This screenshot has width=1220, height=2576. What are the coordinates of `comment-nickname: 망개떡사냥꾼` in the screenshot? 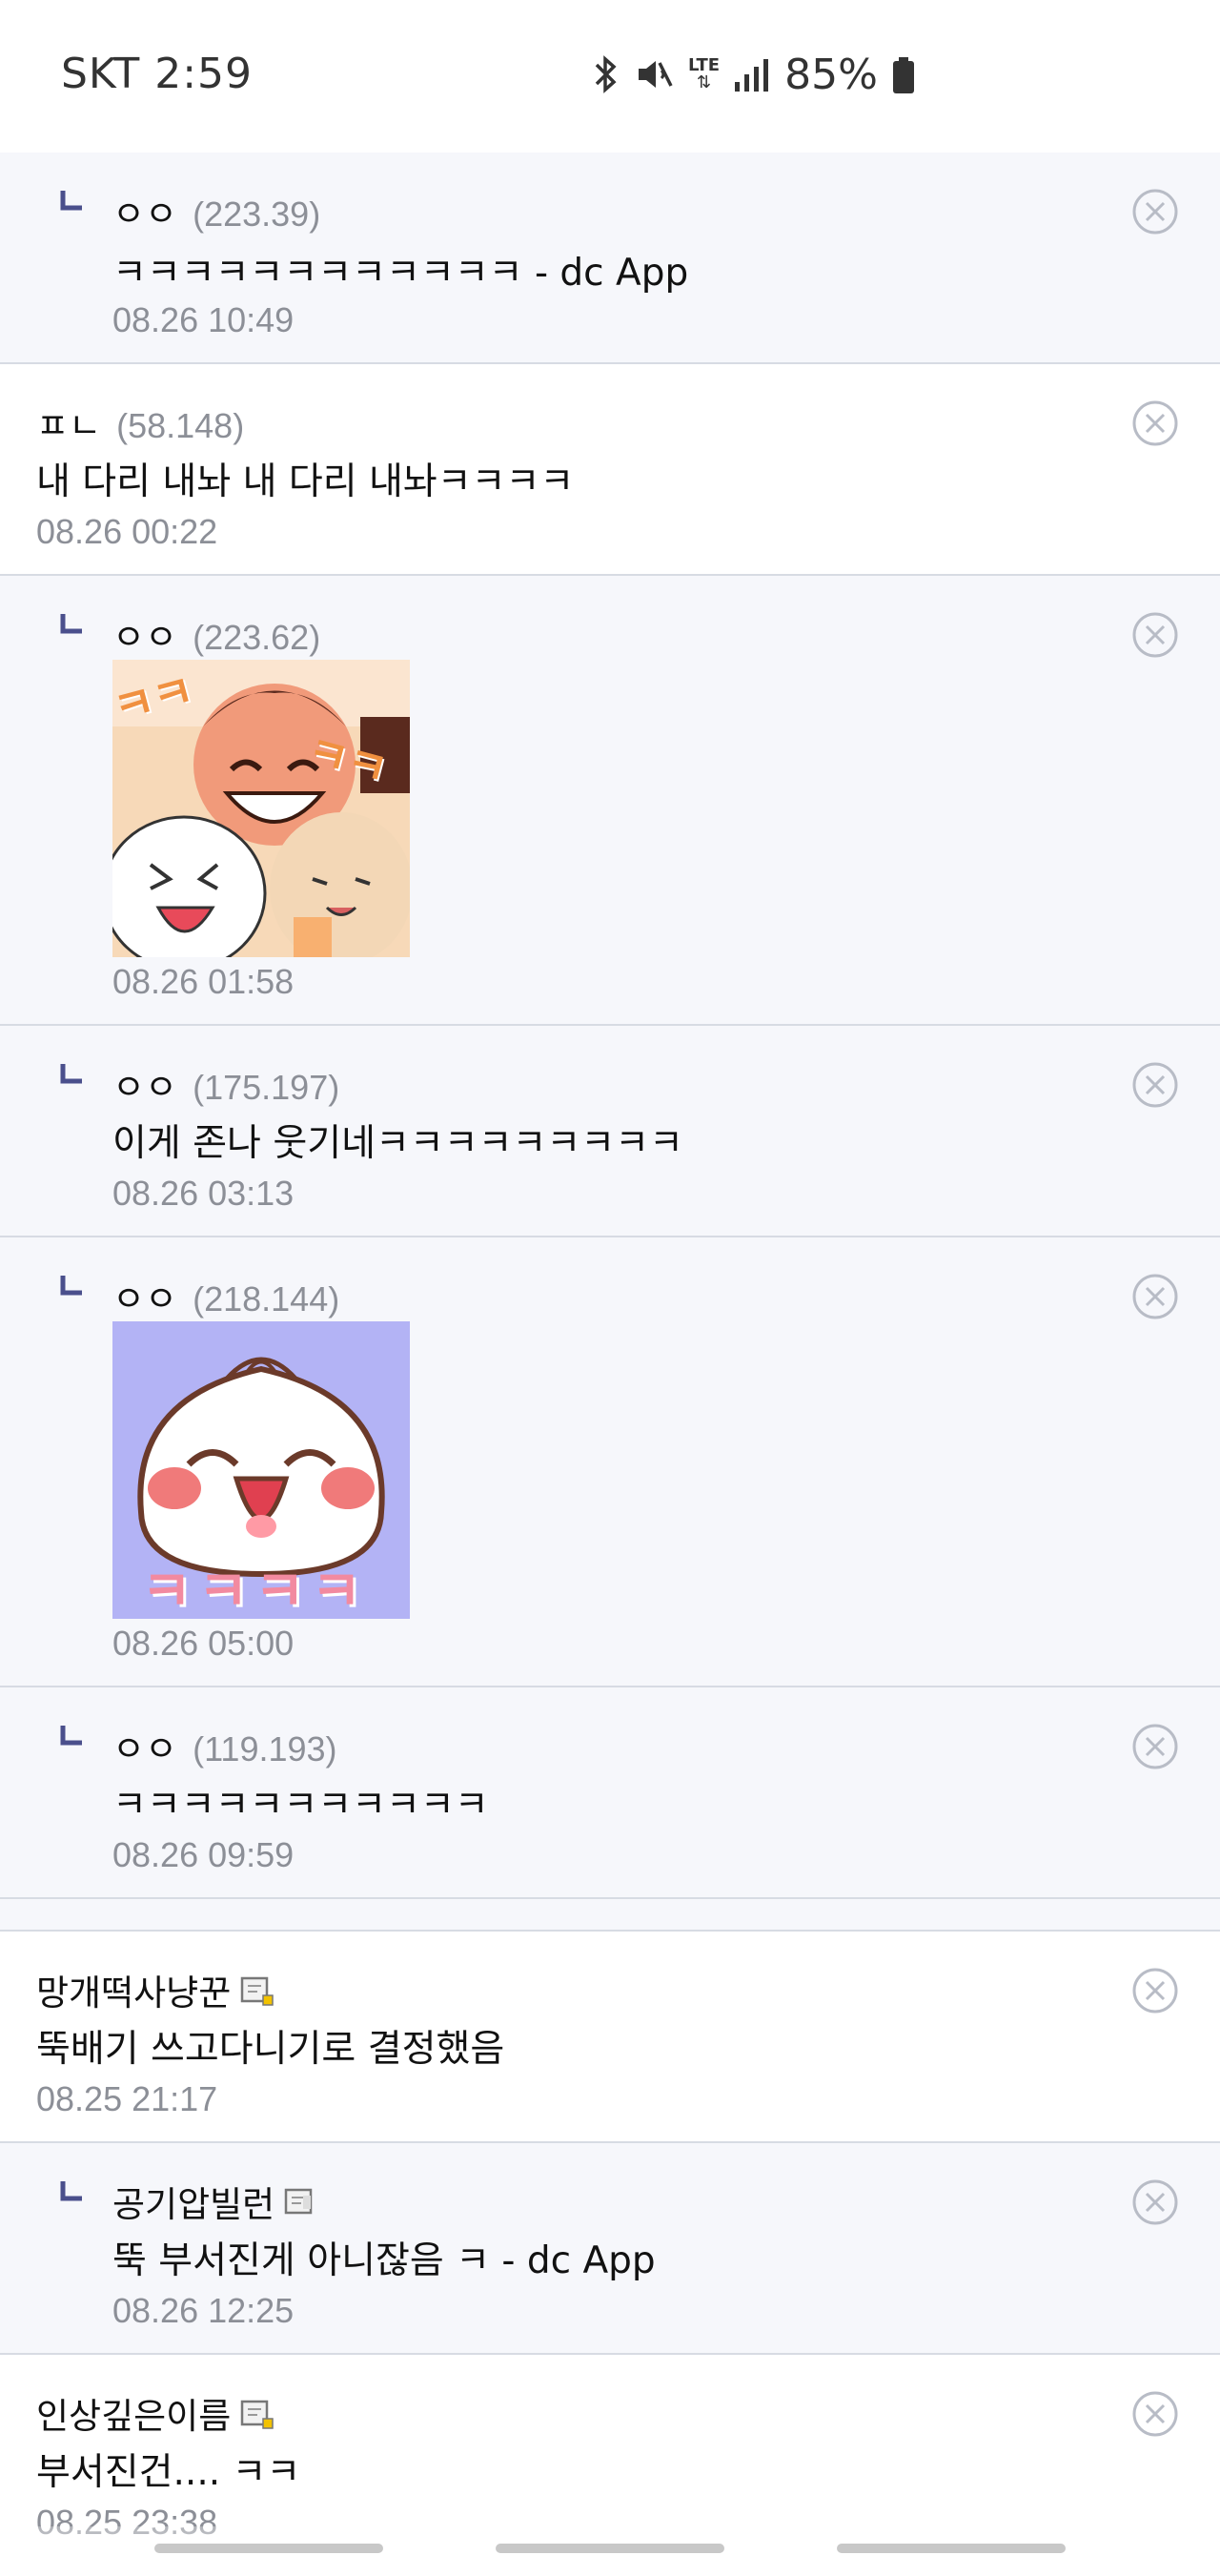 It's located at (134, 1989).